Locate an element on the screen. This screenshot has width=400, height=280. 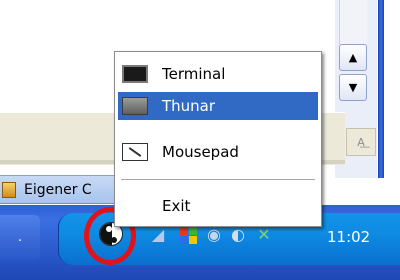
taskbar-button-label: . is located at coordinates (20, 237).